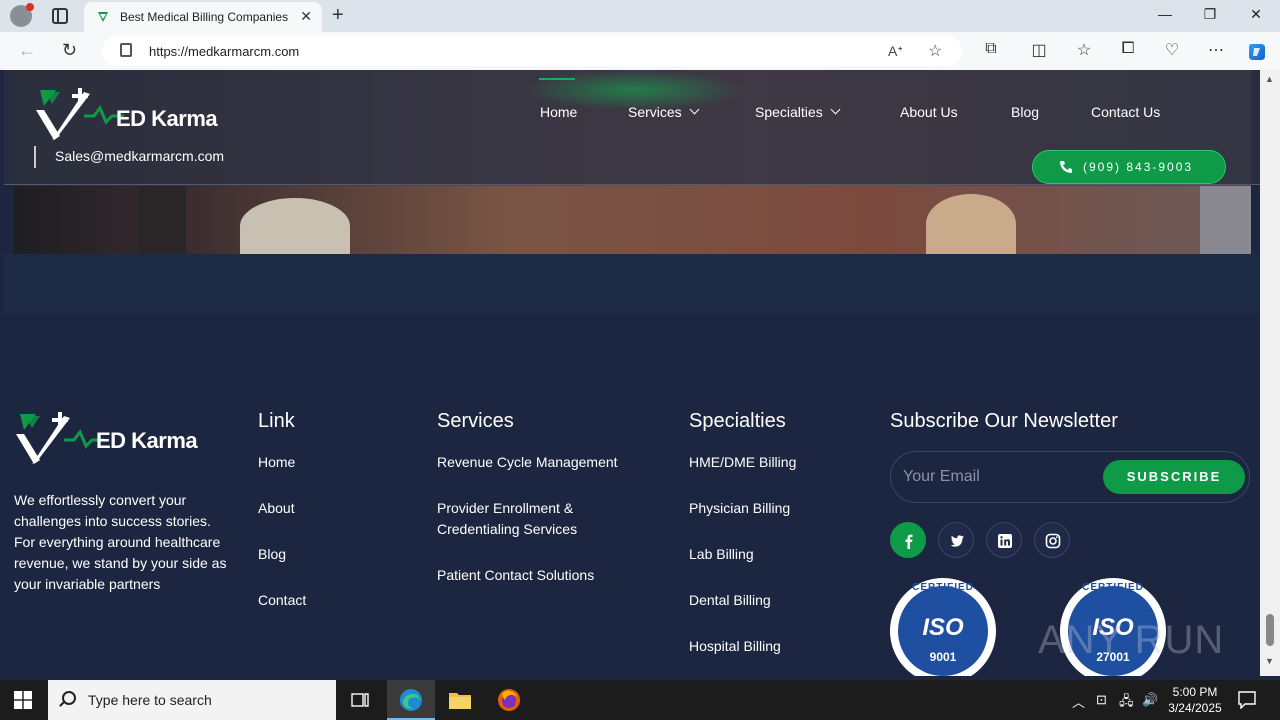 Image resolution: width=1280 pixels, height=720 pixels. What do you see at coordinates (60, 16) in the screenshot?
I see `tab-actions-icon` at bounding box center [60, 16].